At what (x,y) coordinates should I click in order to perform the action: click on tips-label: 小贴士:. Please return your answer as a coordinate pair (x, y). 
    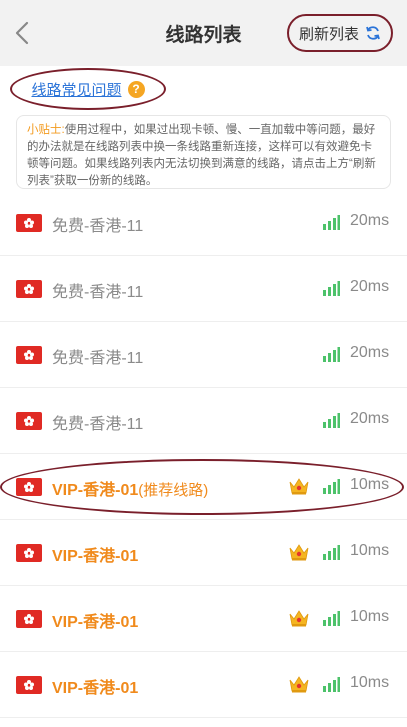
    Looking at the image, I should click on (46, 130).